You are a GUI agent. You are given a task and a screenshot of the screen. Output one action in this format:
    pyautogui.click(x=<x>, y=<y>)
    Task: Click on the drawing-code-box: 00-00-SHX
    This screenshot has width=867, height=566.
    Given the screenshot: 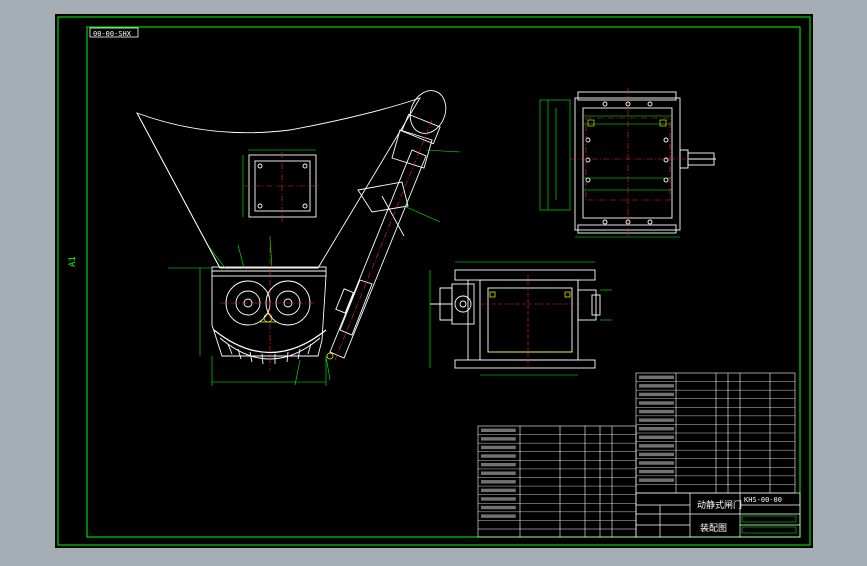 What is the action you would take?
    pyautogui.click(x=114, y=32)
    